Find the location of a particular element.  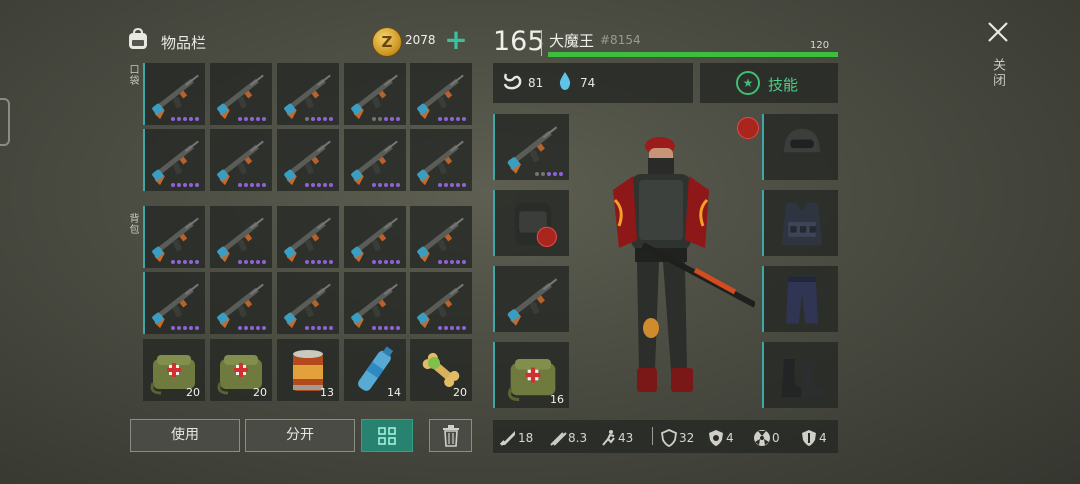

stat-value: 43 is located at coordinates (626, 437).